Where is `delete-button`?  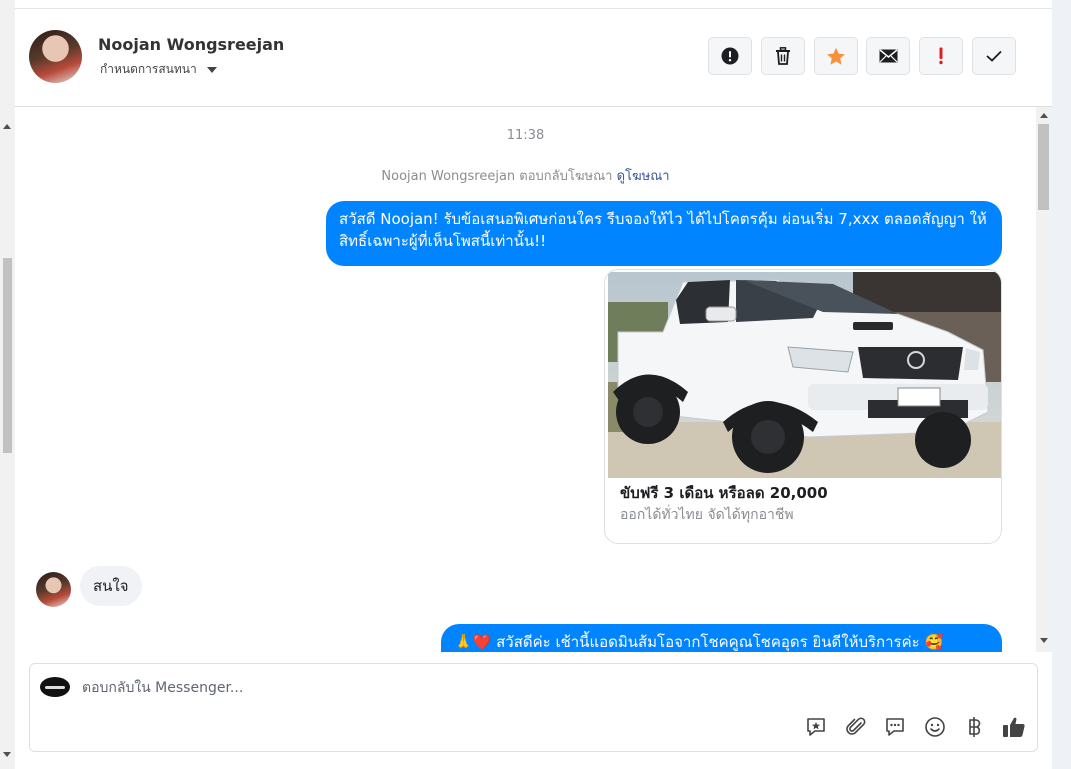 delete-button is located at coordinates (783, 56).